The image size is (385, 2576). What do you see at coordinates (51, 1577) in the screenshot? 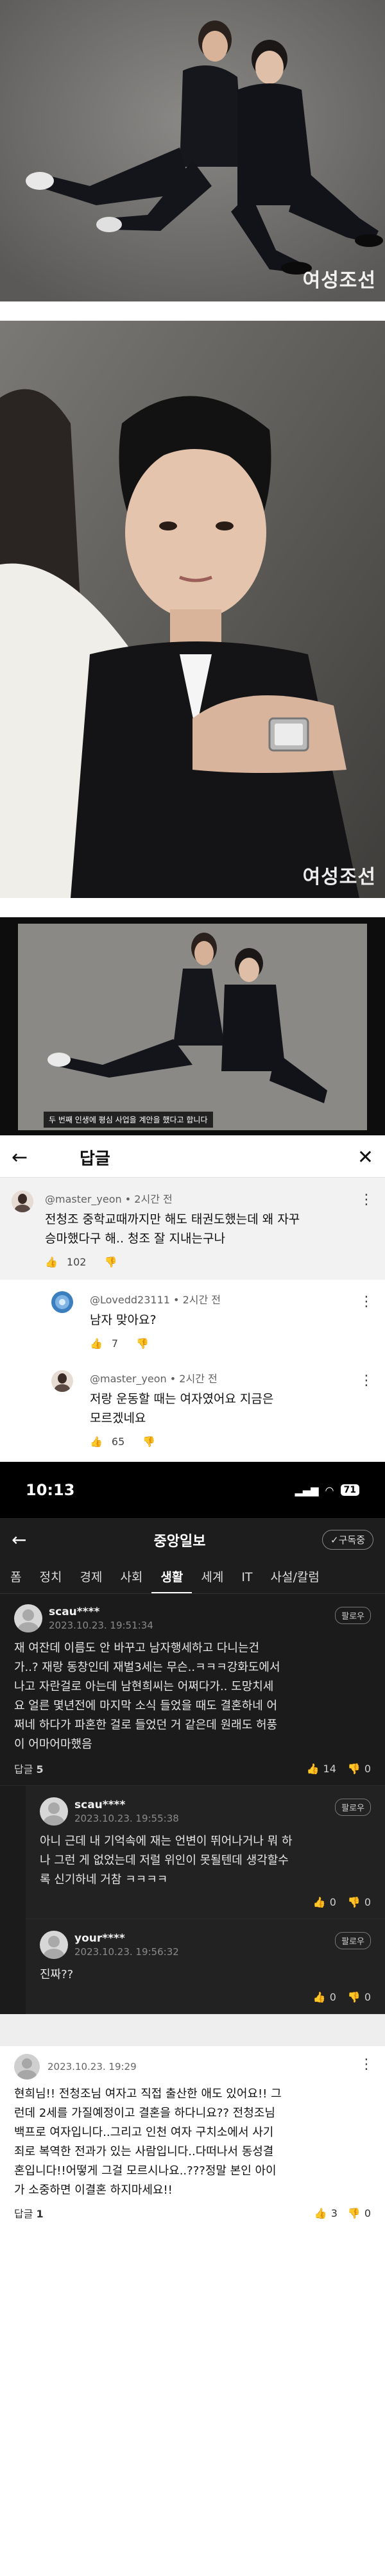
I see `tab-politics: 정치` at bounding box center [51, 1577].